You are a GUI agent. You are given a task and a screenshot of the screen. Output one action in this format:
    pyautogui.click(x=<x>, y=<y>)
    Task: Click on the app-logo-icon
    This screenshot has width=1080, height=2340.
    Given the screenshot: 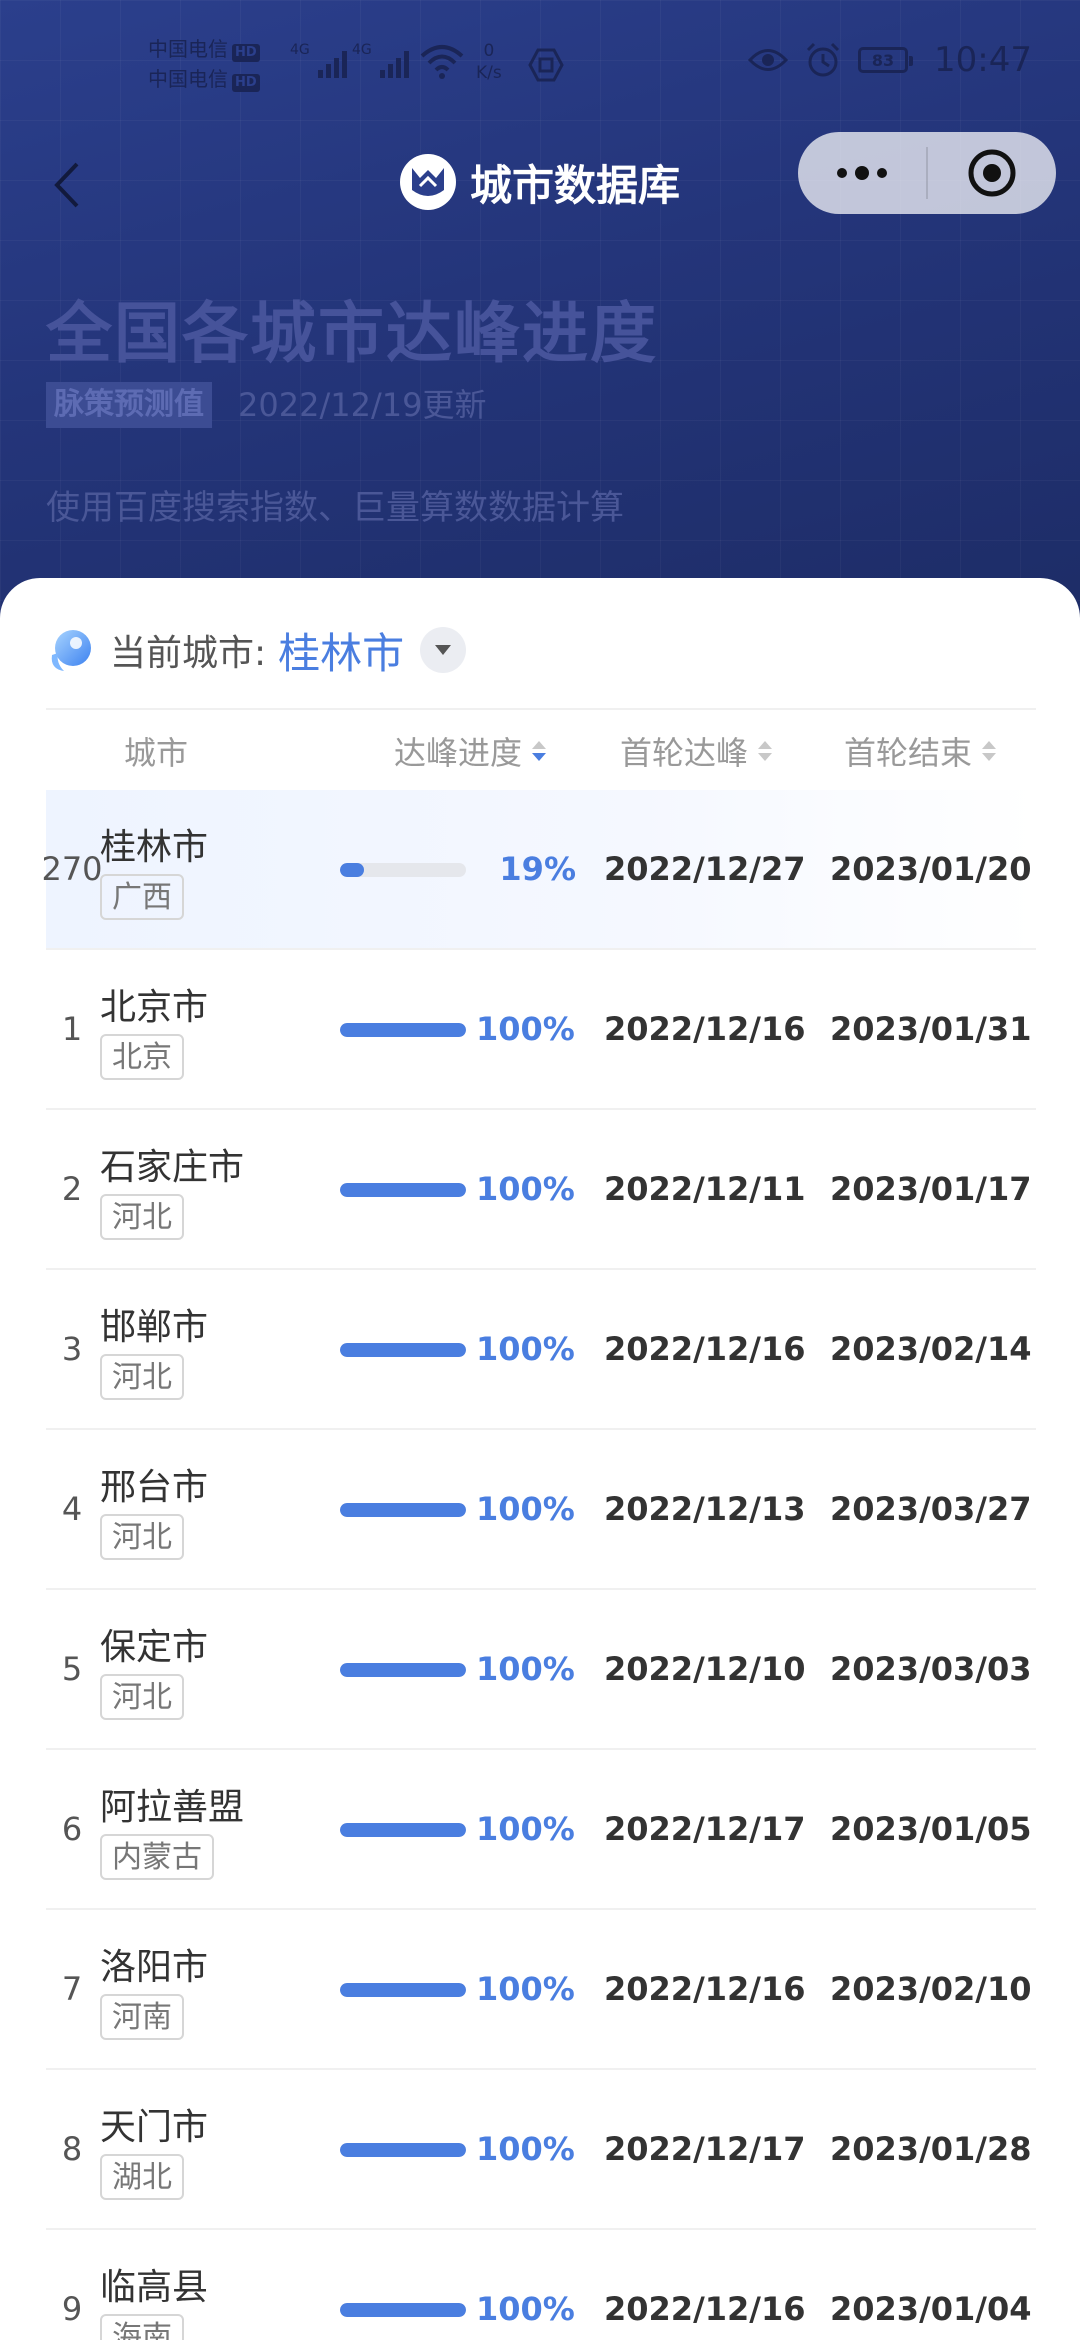 What is the action you would take?
    pyautogui.click(x=427, y=182)
    